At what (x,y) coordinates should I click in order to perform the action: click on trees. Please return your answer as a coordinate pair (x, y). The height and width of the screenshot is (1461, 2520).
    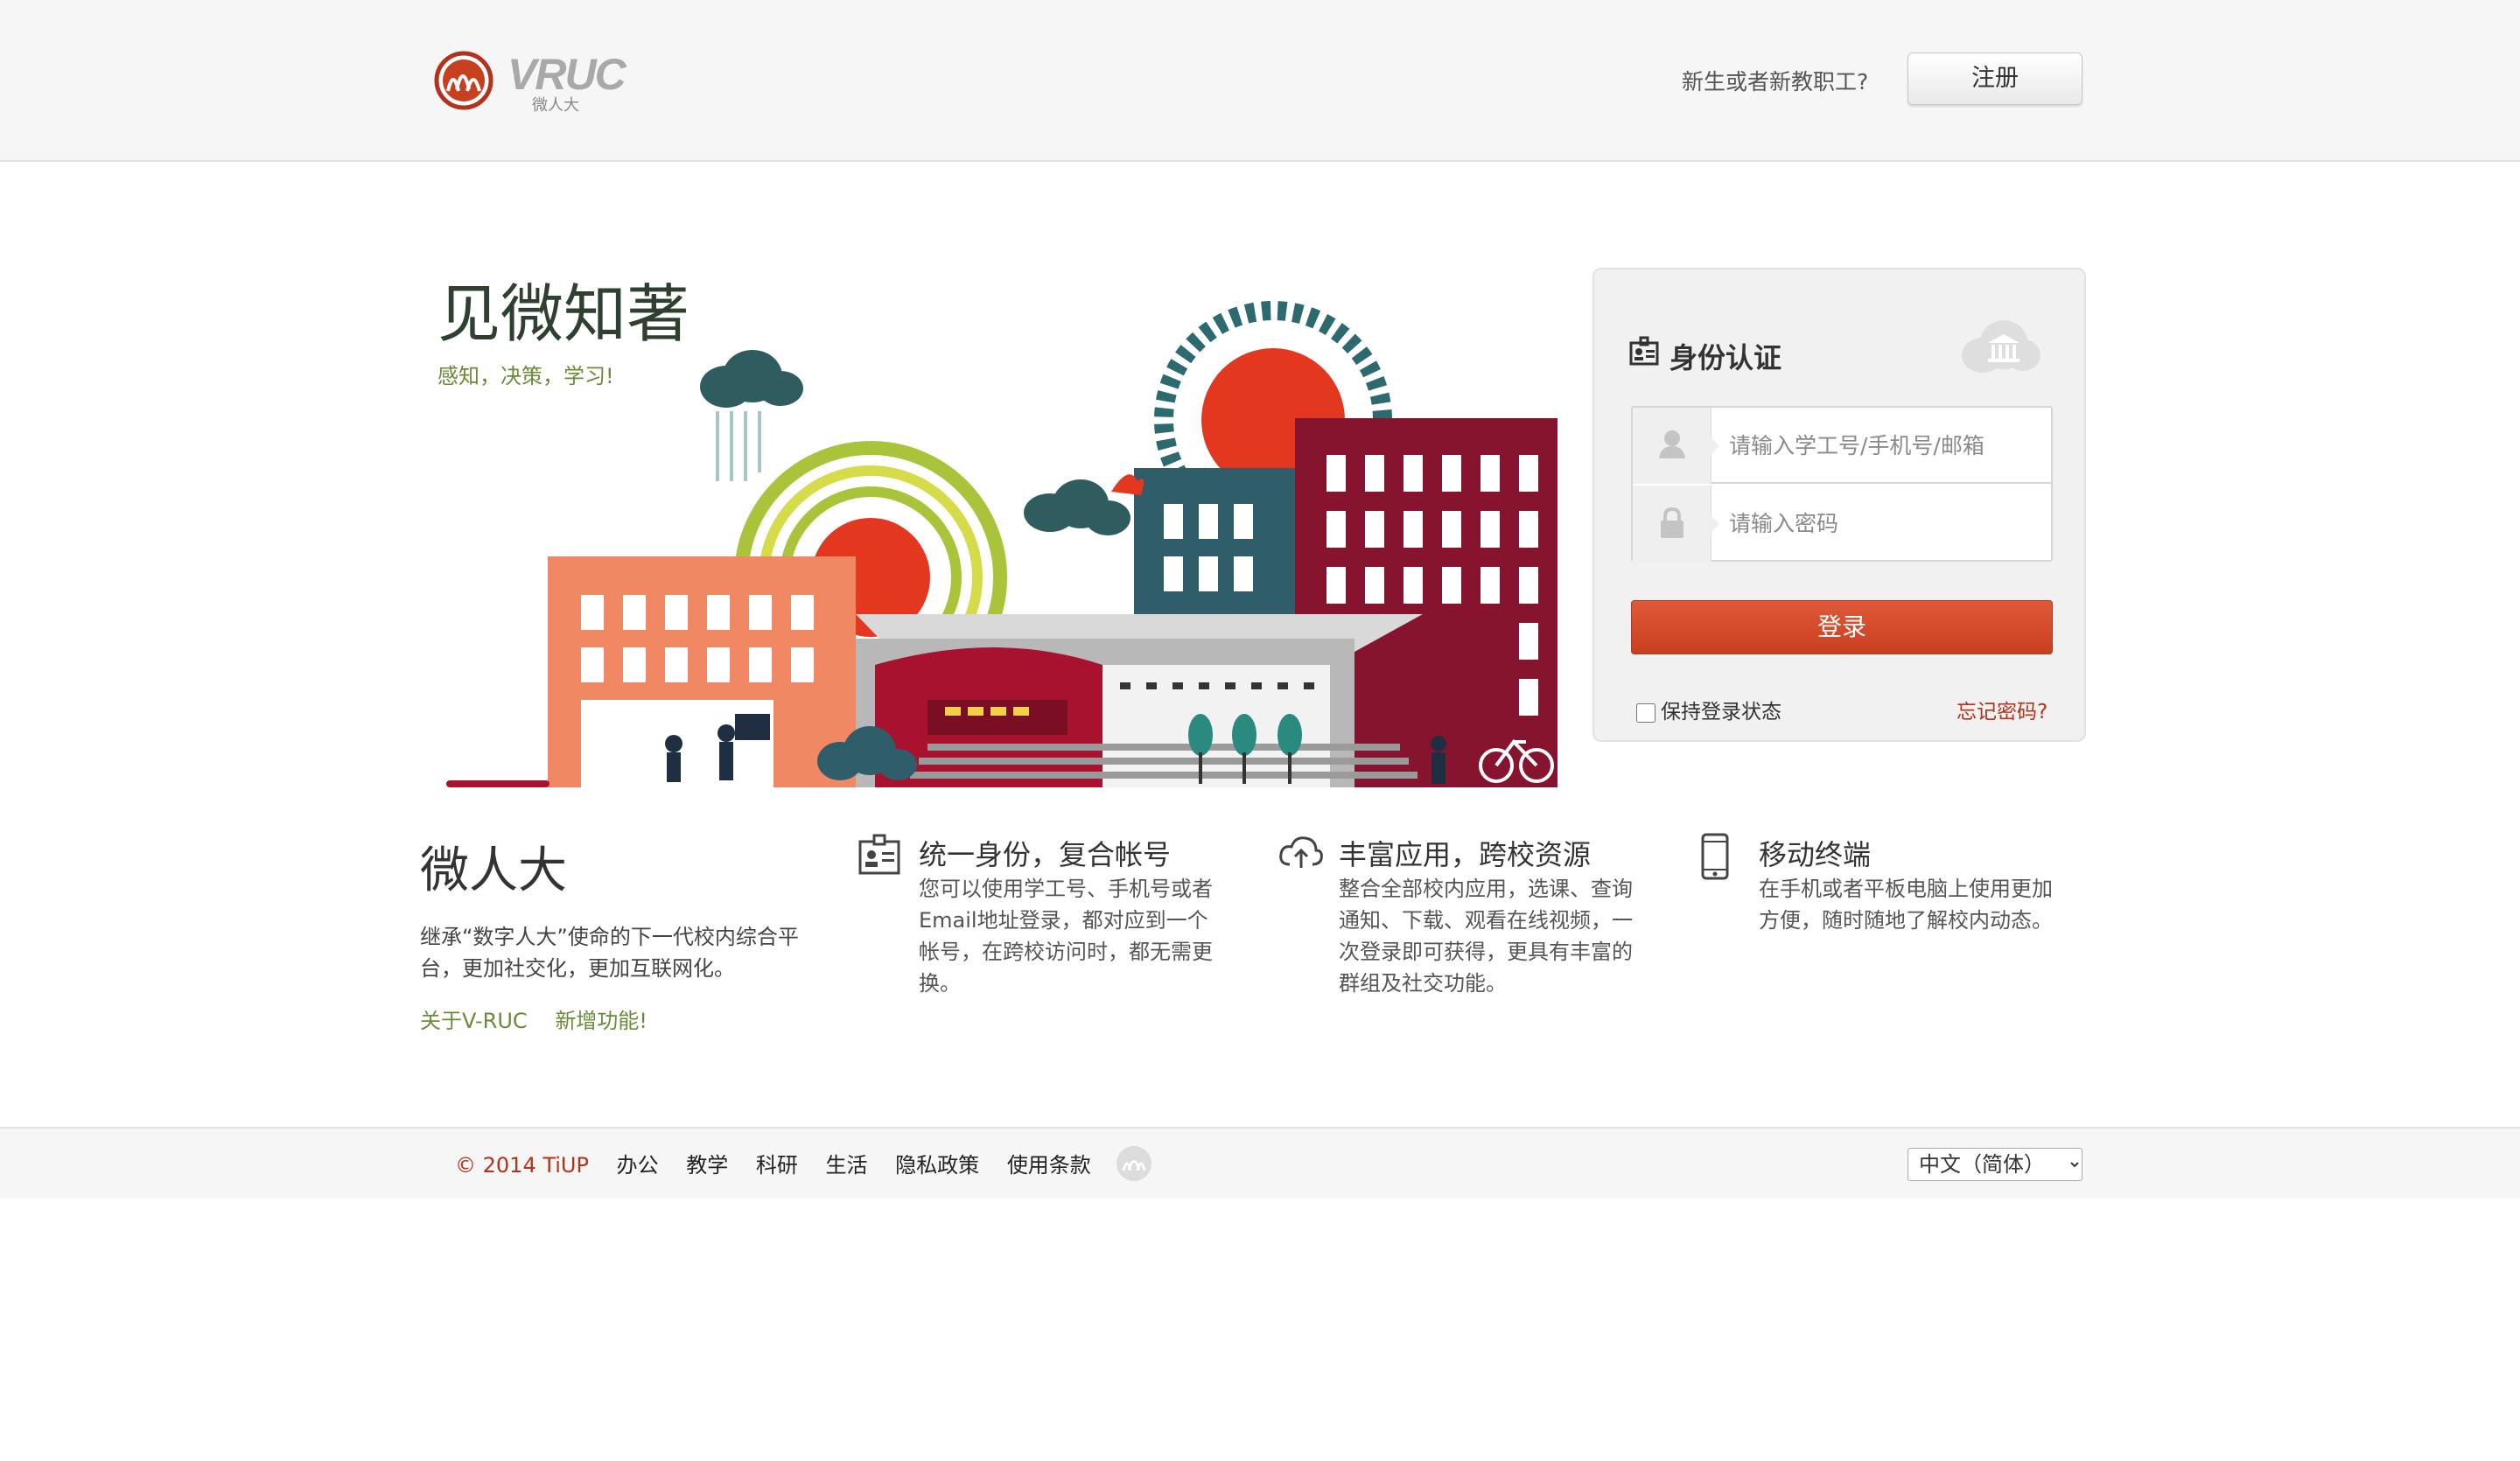
    Looking at the image, I should click on (1245, 735).